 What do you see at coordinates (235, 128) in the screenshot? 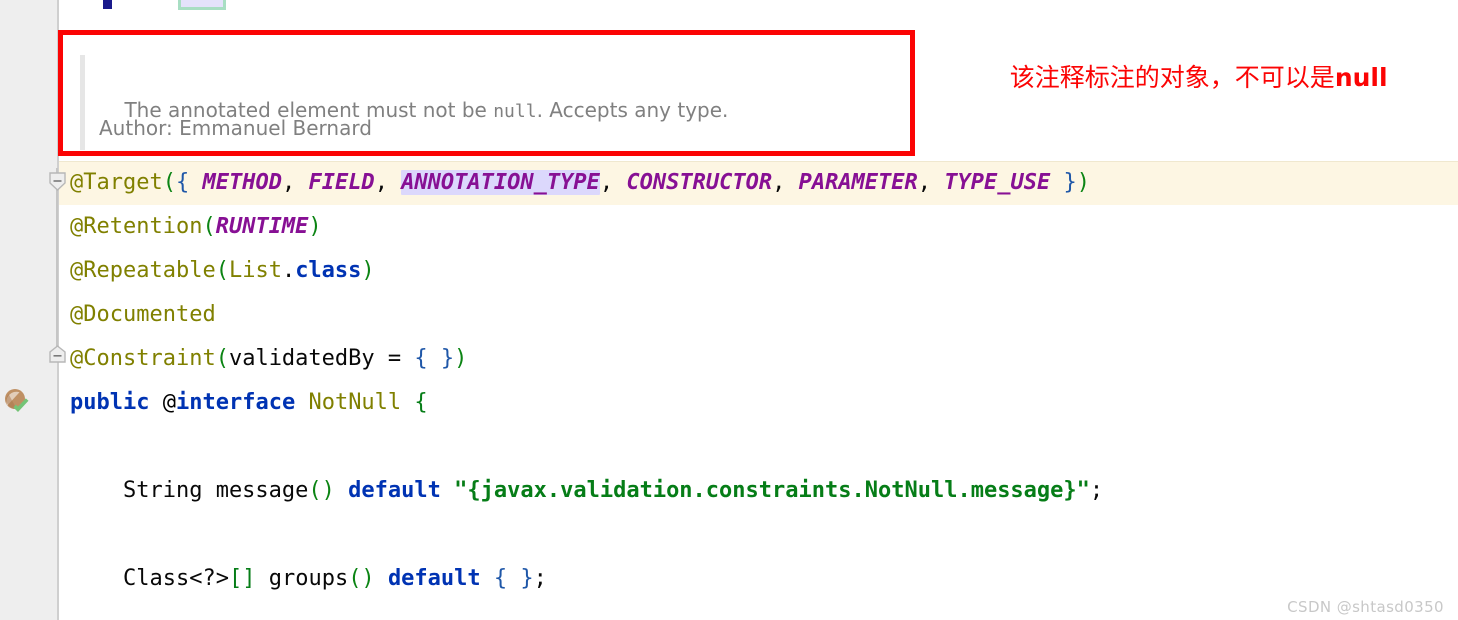
I see `doc-author-line: Author: Emmanuel Bernard` at bounding box center [235, 128].